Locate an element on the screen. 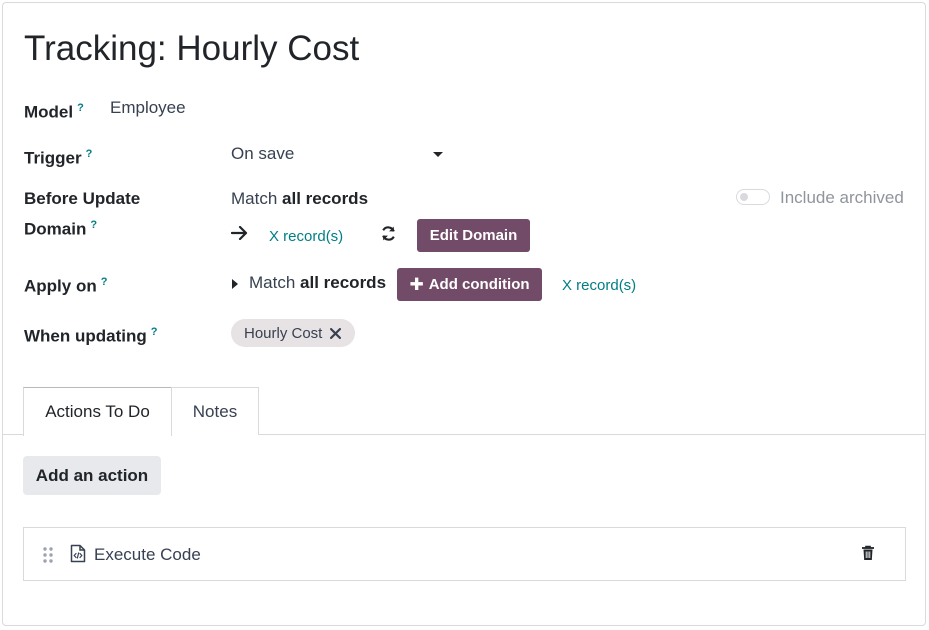  trigger-label: Trigger? is located at coordinates (58, 156).